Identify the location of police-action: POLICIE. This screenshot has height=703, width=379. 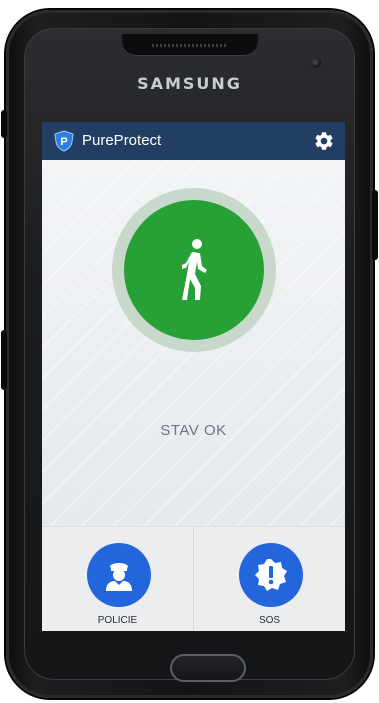
(117, 579).